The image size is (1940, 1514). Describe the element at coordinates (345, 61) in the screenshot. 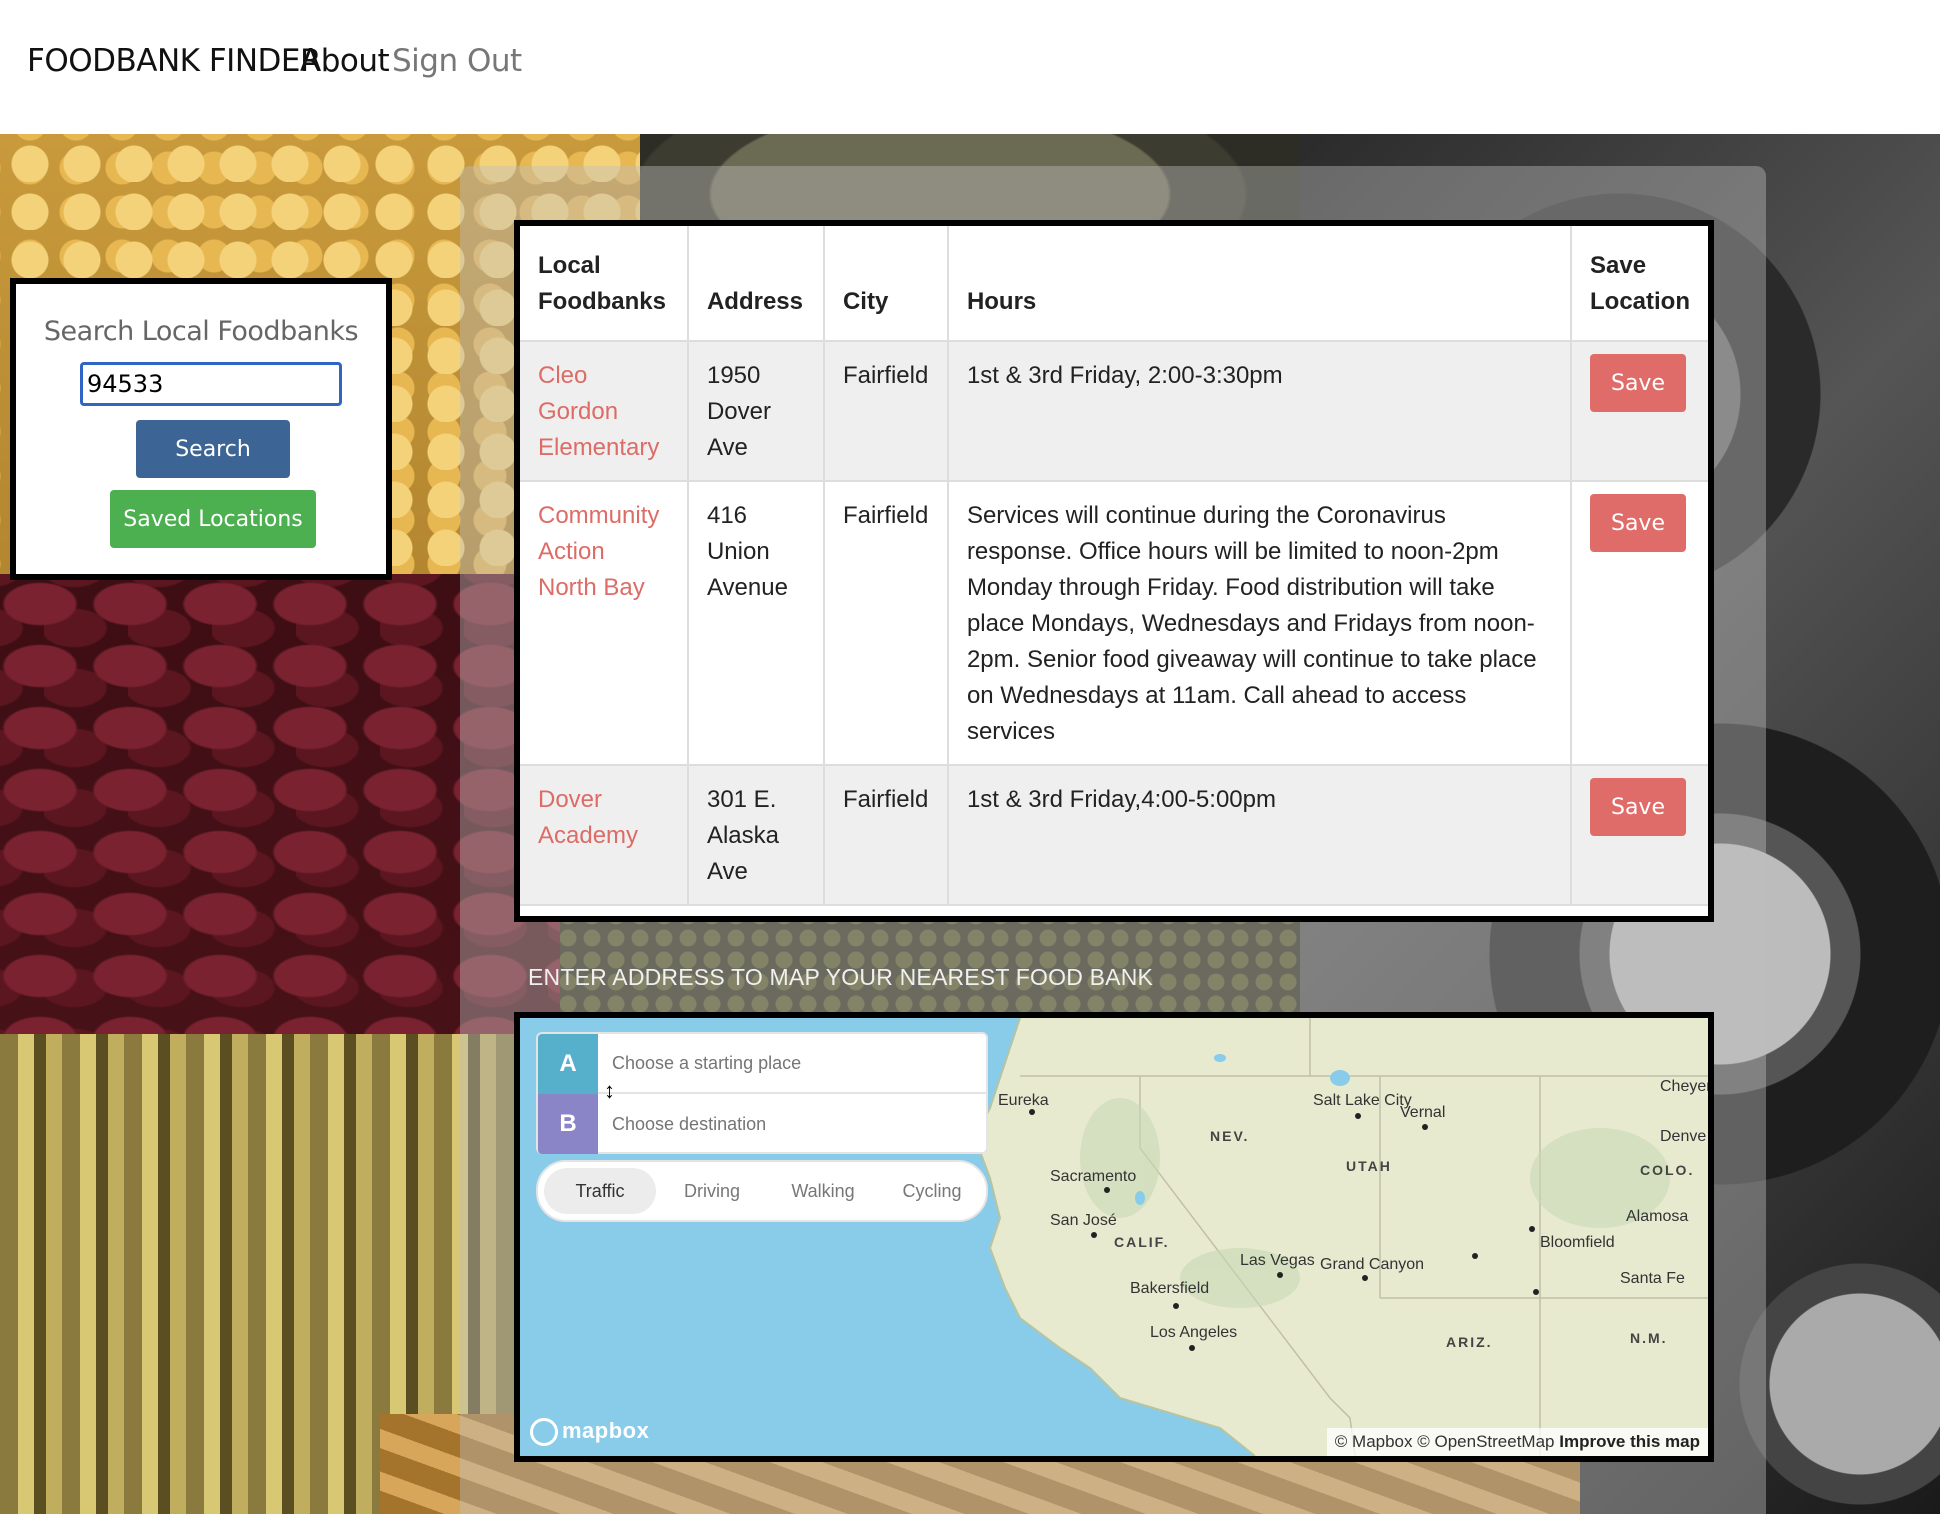

I see `nav-about-link: About` at that location.